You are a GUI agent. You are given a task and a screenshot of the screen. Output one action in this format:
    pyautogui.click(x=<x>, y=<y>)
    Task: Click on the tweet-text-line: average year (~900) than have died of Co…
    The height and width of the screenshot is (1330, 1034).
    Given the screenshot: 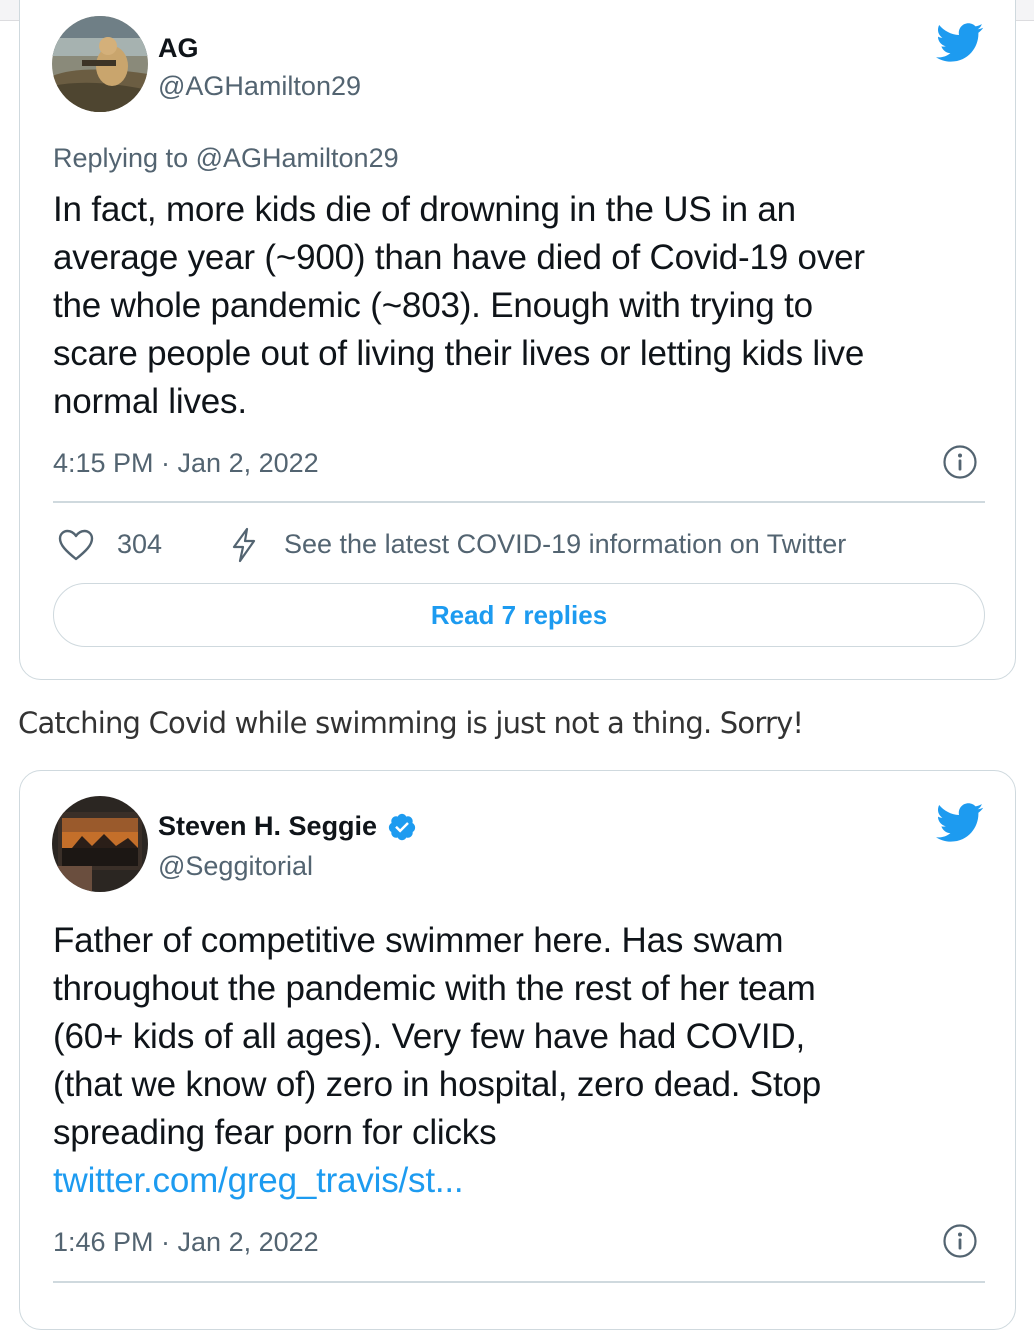 What is the action you would take?
    pyautogui.click(x=459, y=257)
    